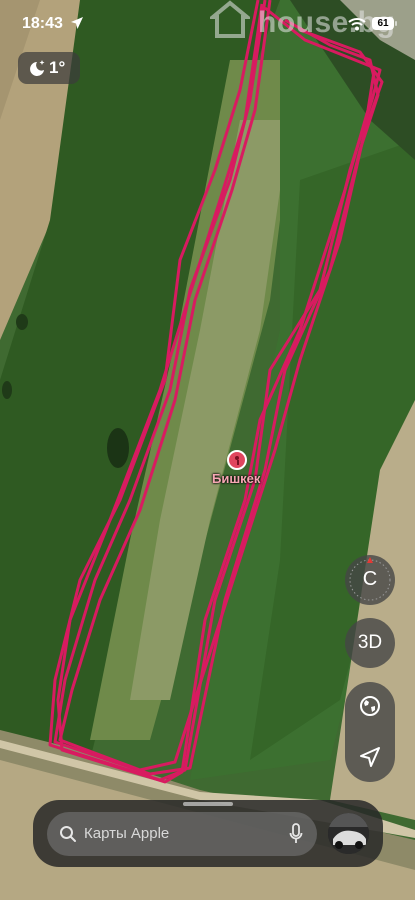 Image resolution: width=415 pixels, height=900 pixels. I want to click on house-logo-icon, so click(230, 19).